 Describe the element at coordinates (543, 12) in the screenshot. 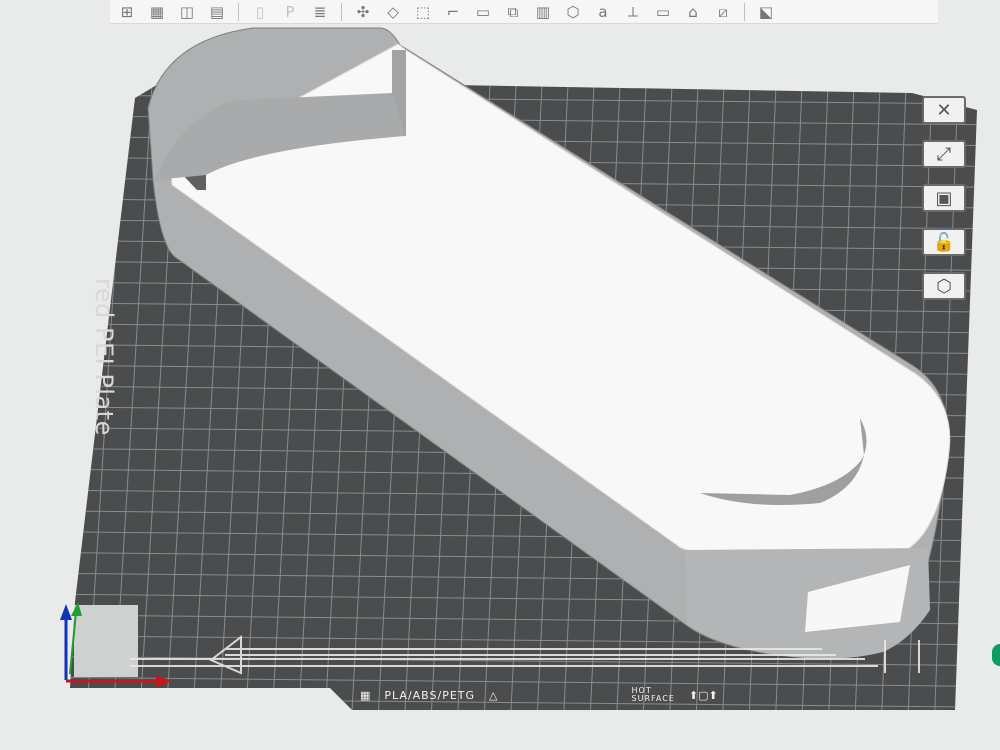

I see `support-paint-icon: ▥` at that location.